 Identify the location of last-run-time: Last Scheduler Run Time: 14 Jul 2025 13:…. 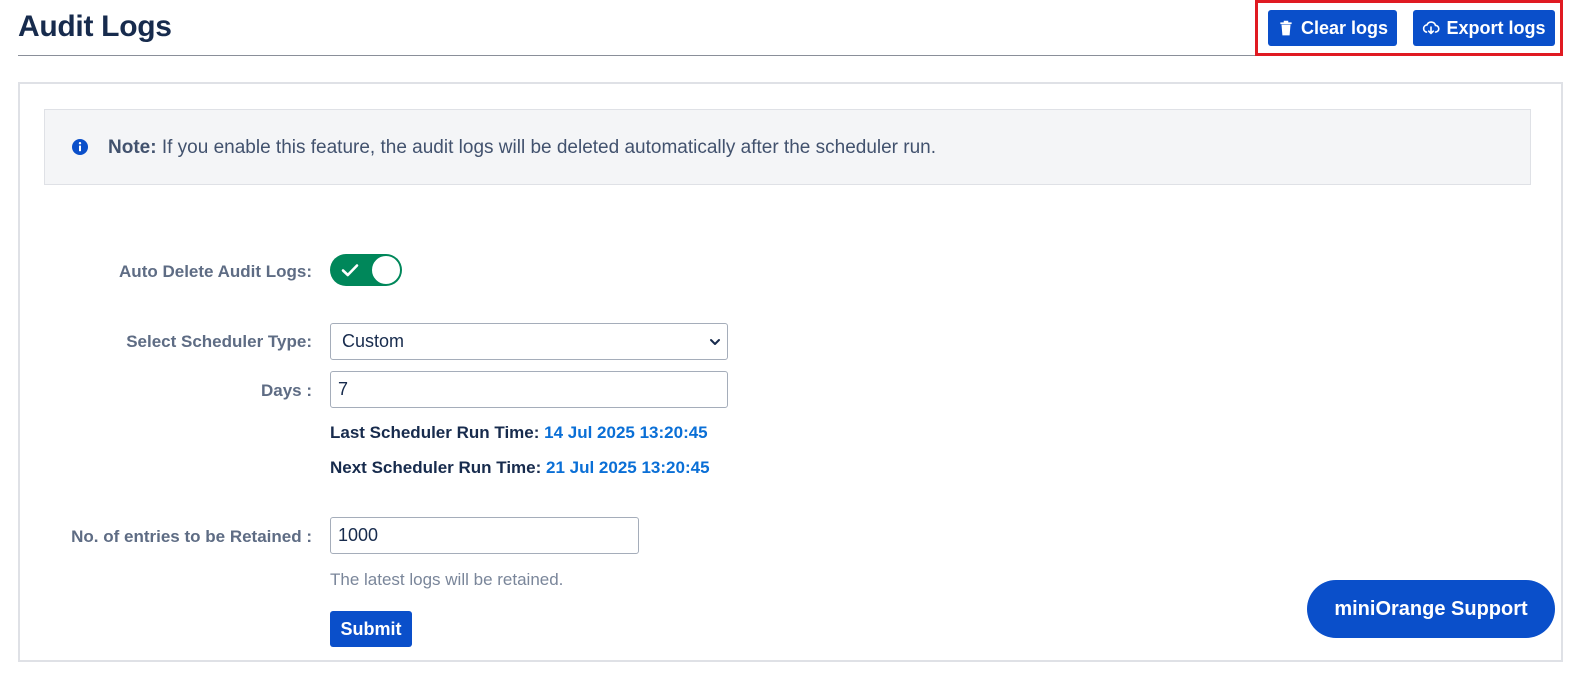
(519, 433).